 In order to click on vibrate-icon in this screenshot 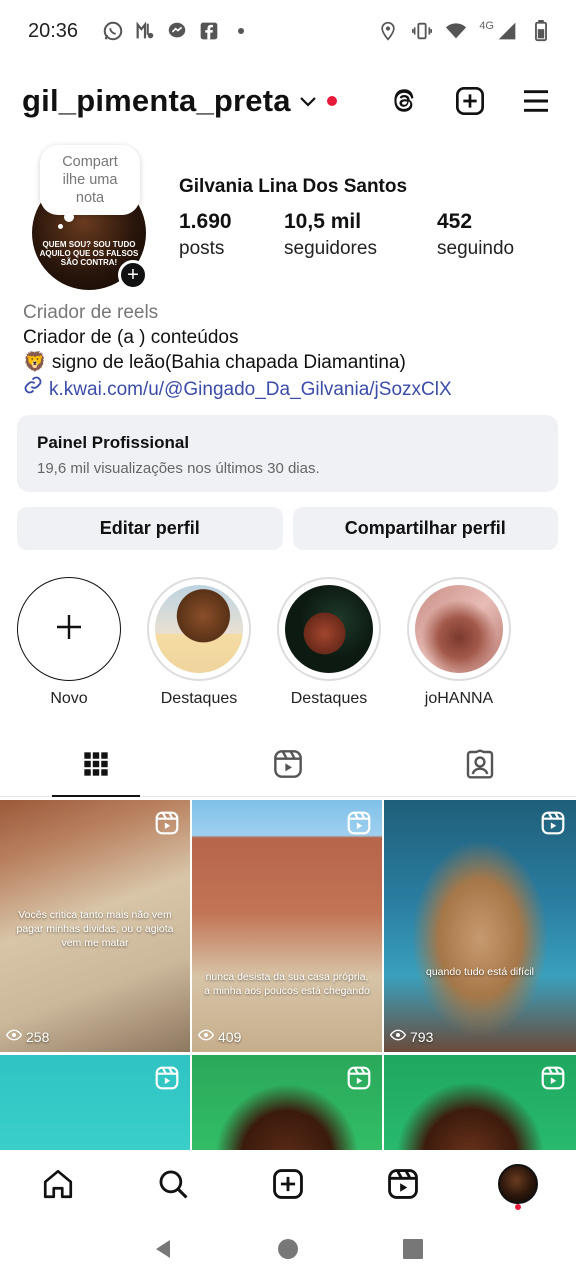, I will do `click(422, 31)`.